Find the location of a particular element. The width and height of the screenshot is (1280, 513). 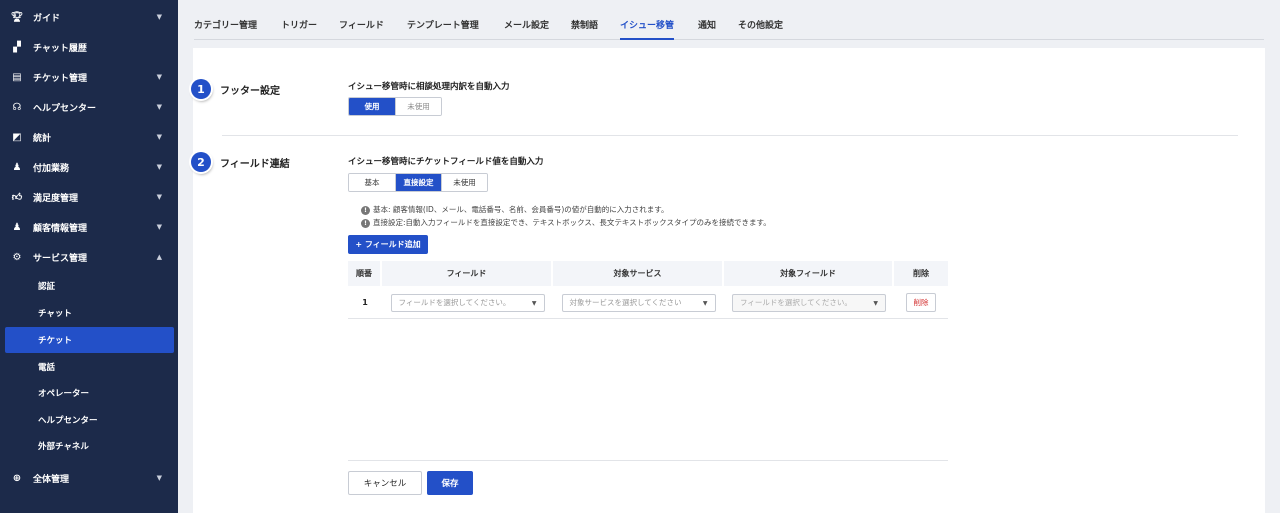

sidebar-item-service-management: ⚙ サービス管理 ▲ is located at coordinates (89, 257).